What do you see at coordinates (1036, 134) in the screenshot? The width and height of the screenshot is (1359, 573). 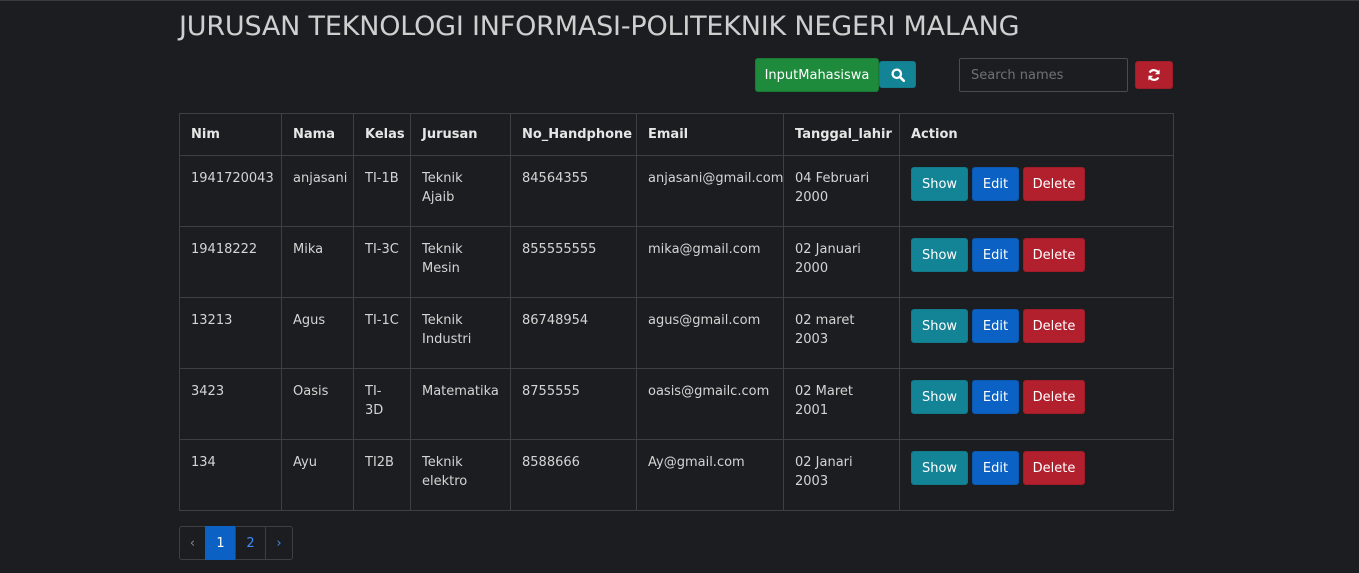 I see `column-header: Action` at bounding box center [1036, 134].